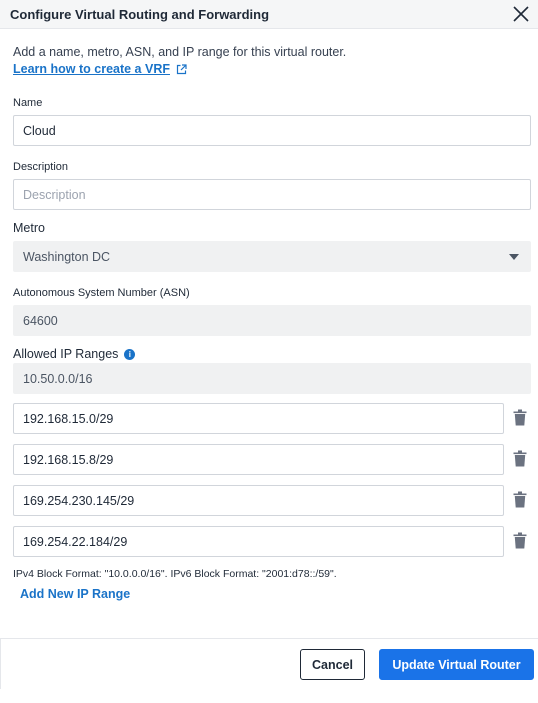 The width and height of the screenshot is (538, 703). I want to click on ip-range-input: 192.168.15.8/29, so click(258, 459).